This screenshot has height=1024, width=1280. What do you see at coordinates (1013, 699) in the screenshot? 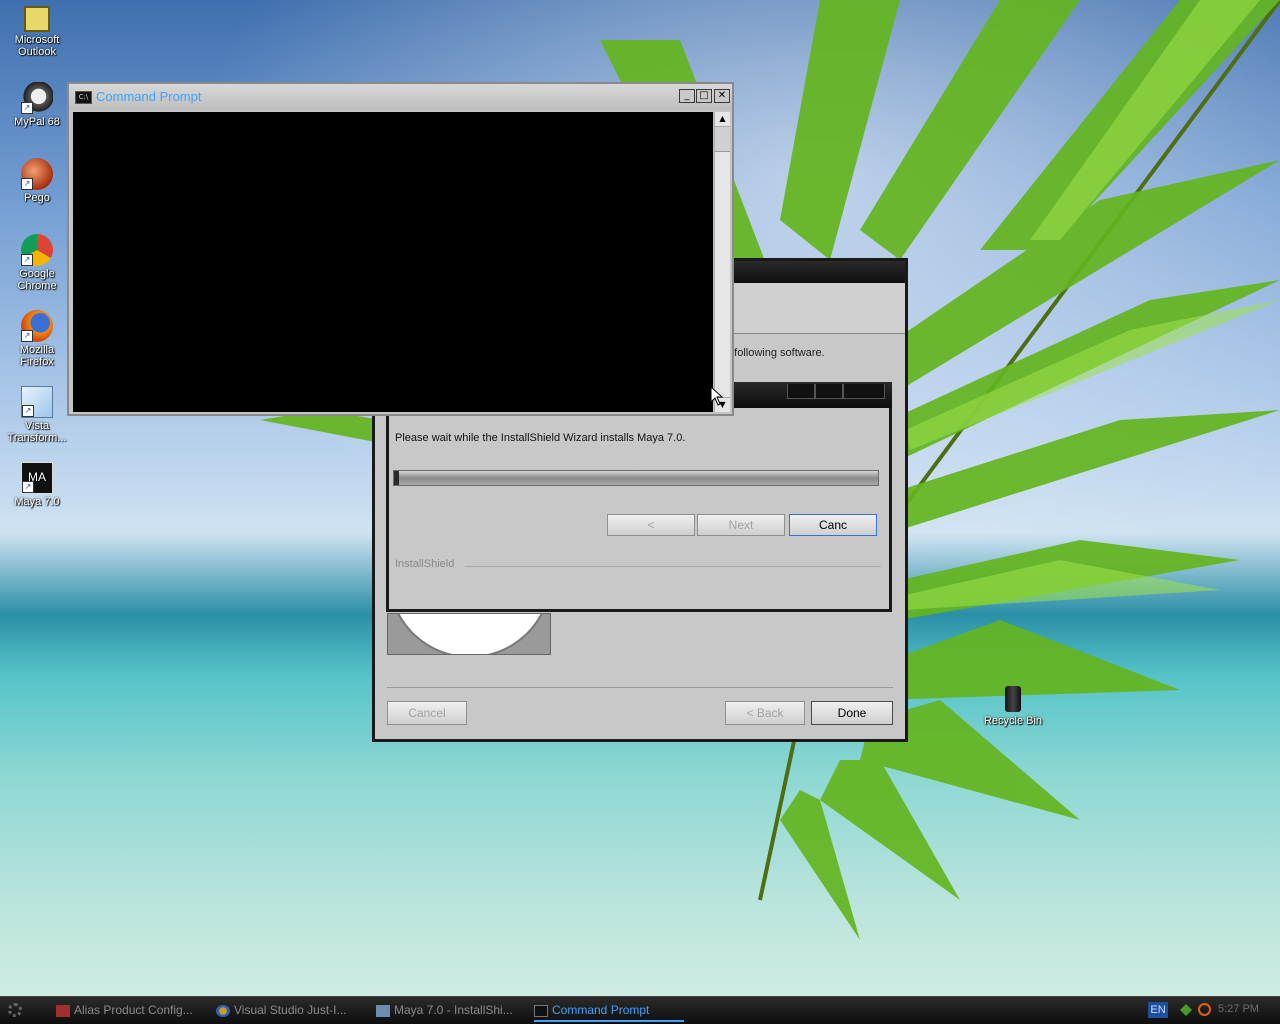
I see `recycle-bin-icon` at bounding box center [1013, 699].